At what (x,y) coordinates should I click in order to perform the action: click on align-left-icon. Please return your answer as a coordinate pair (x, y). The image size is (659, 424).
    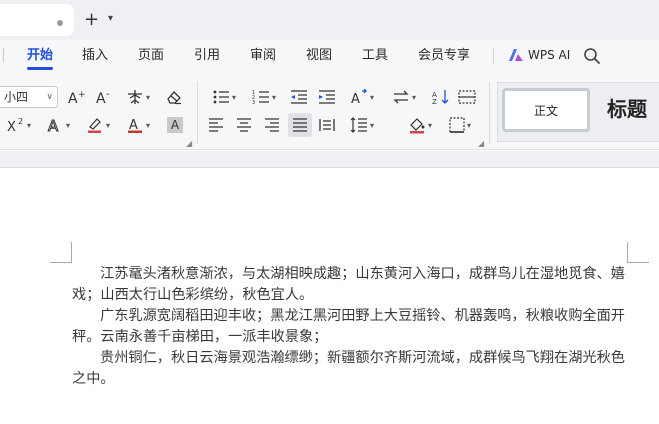
    Looking at the image, I should click on (216, 125).